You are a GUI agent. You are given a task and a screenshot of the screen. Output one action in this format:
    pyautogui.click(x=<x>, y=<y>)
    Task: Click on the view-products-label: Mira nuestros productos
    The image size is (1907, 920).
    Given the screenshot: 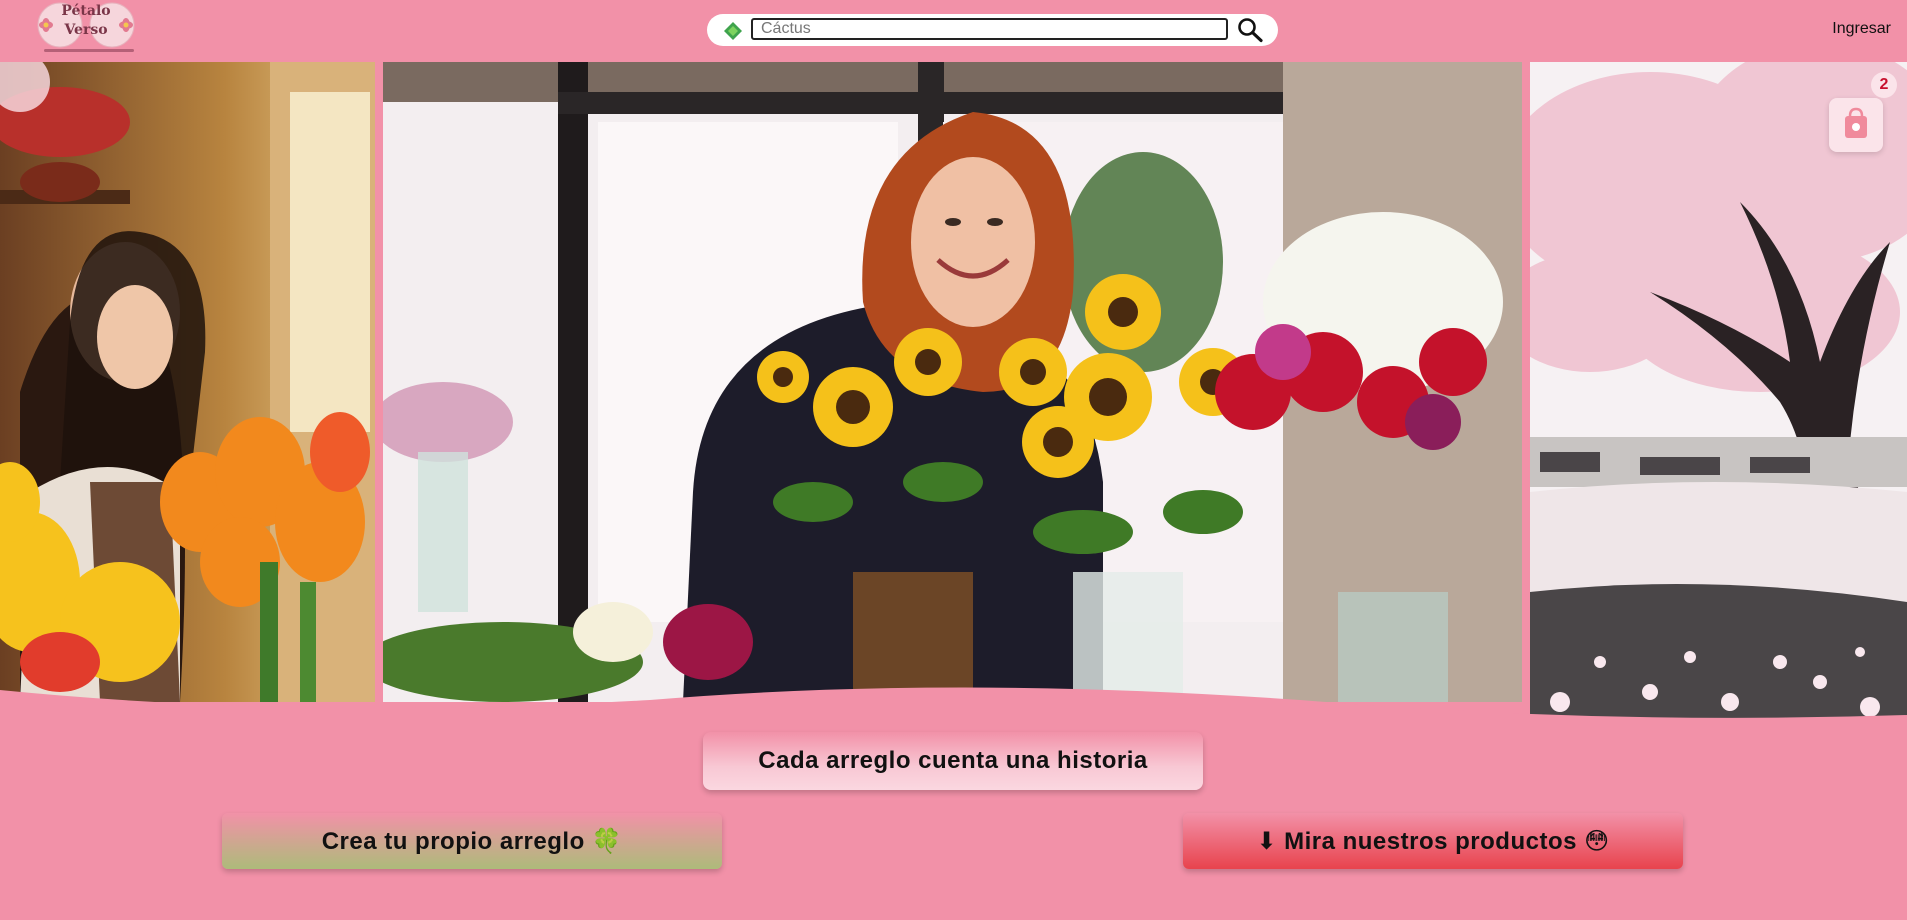 What is the action you would take?
    pyautogui.click(x=1430, y=841)
    